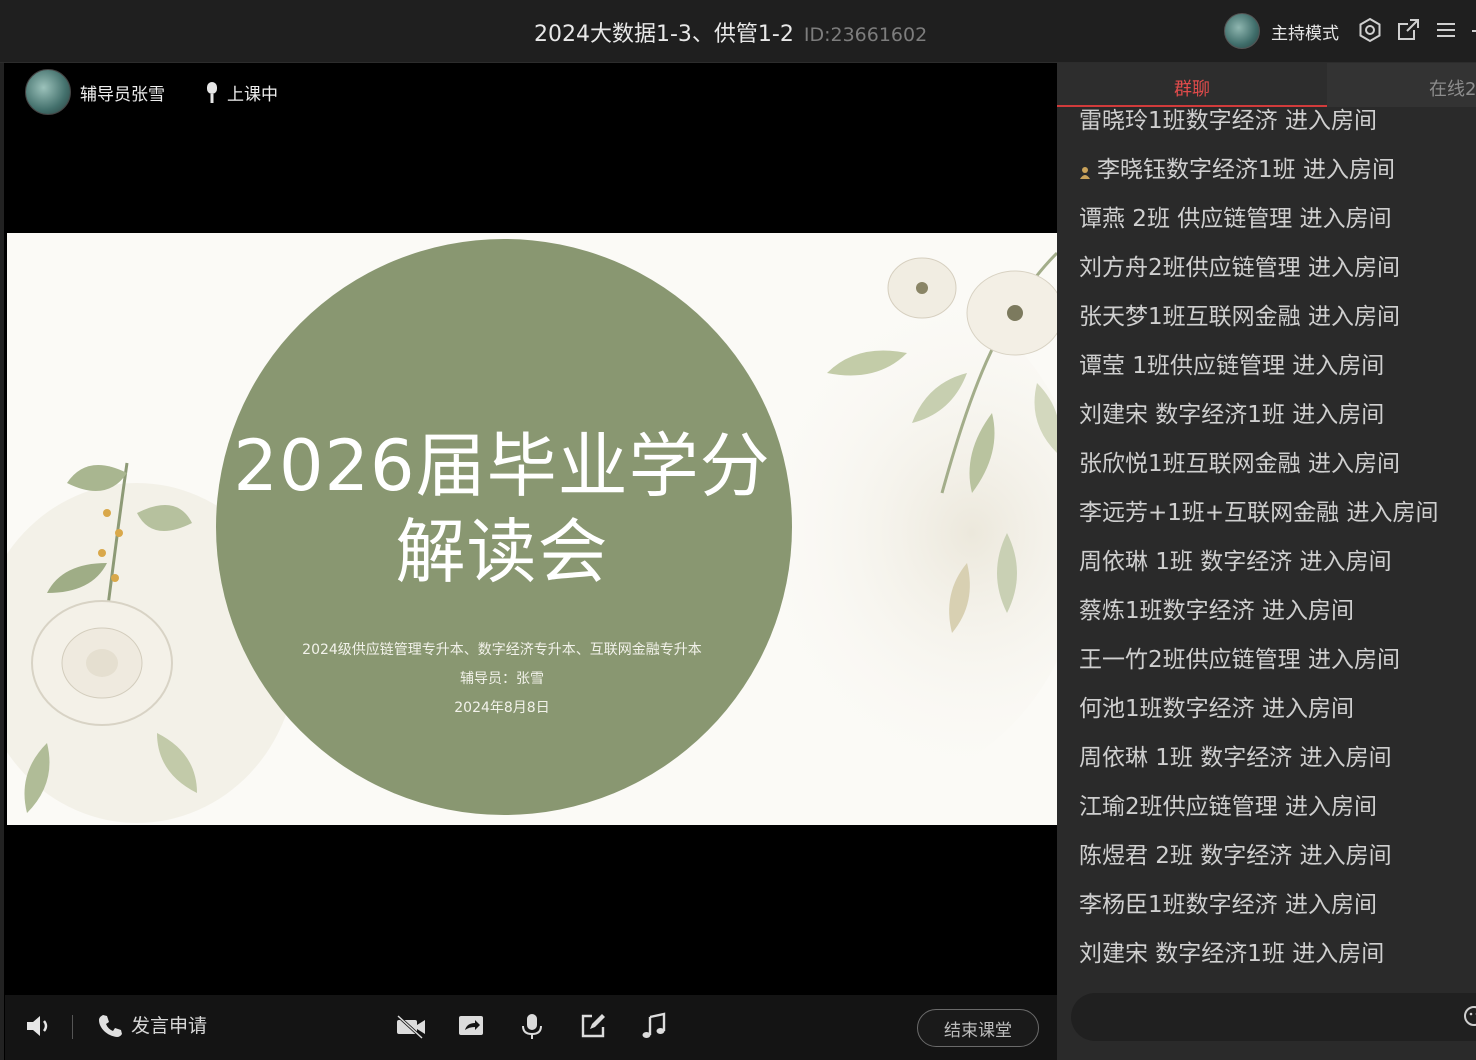 The image size is (1476, 1060). I want to click on tab-group-chat: 群聊, so click(1192, 88).